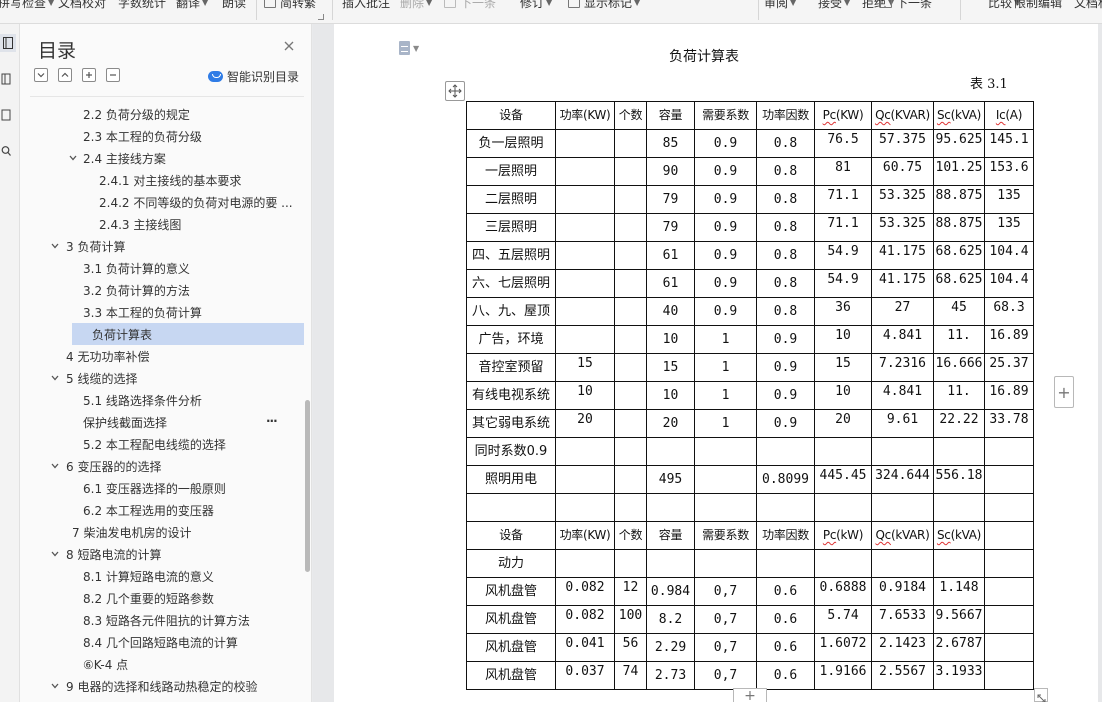 The height and width of the screenshot is (702, 1102). What do you see at coordinates (1009, 227) in the screenshot?
I see `table-cell: 135` at bounding box center [1009, 227].